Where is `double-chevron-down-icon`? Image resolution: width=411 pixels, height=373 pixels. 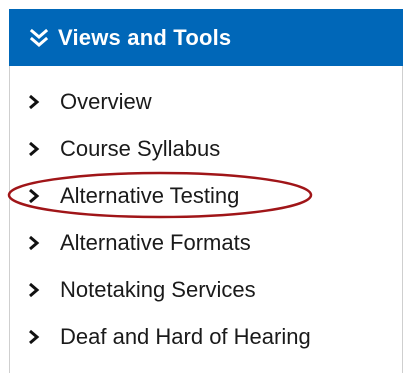
double-chevron-down-icon is located at coordinates (39, 38).